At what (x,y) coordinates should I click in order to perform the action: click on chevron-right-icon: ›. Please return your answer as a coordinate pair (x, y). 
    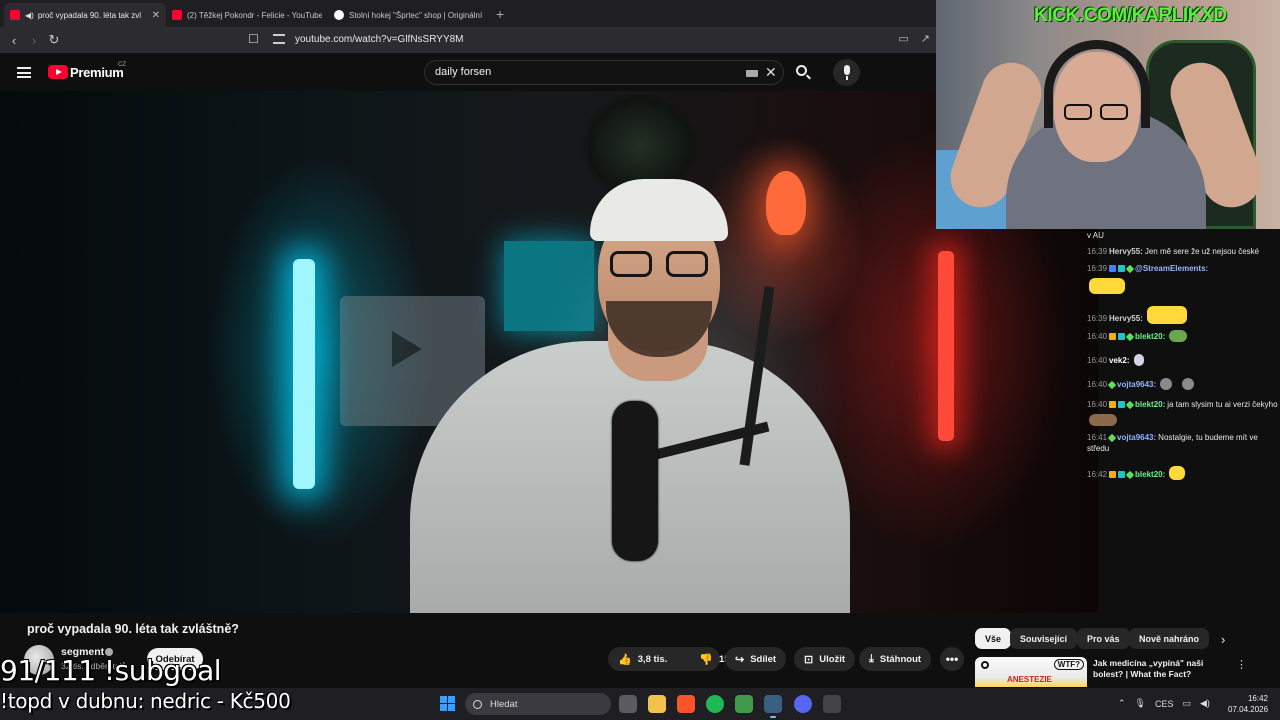
    Looking at the image, I should click on (1223, 639).